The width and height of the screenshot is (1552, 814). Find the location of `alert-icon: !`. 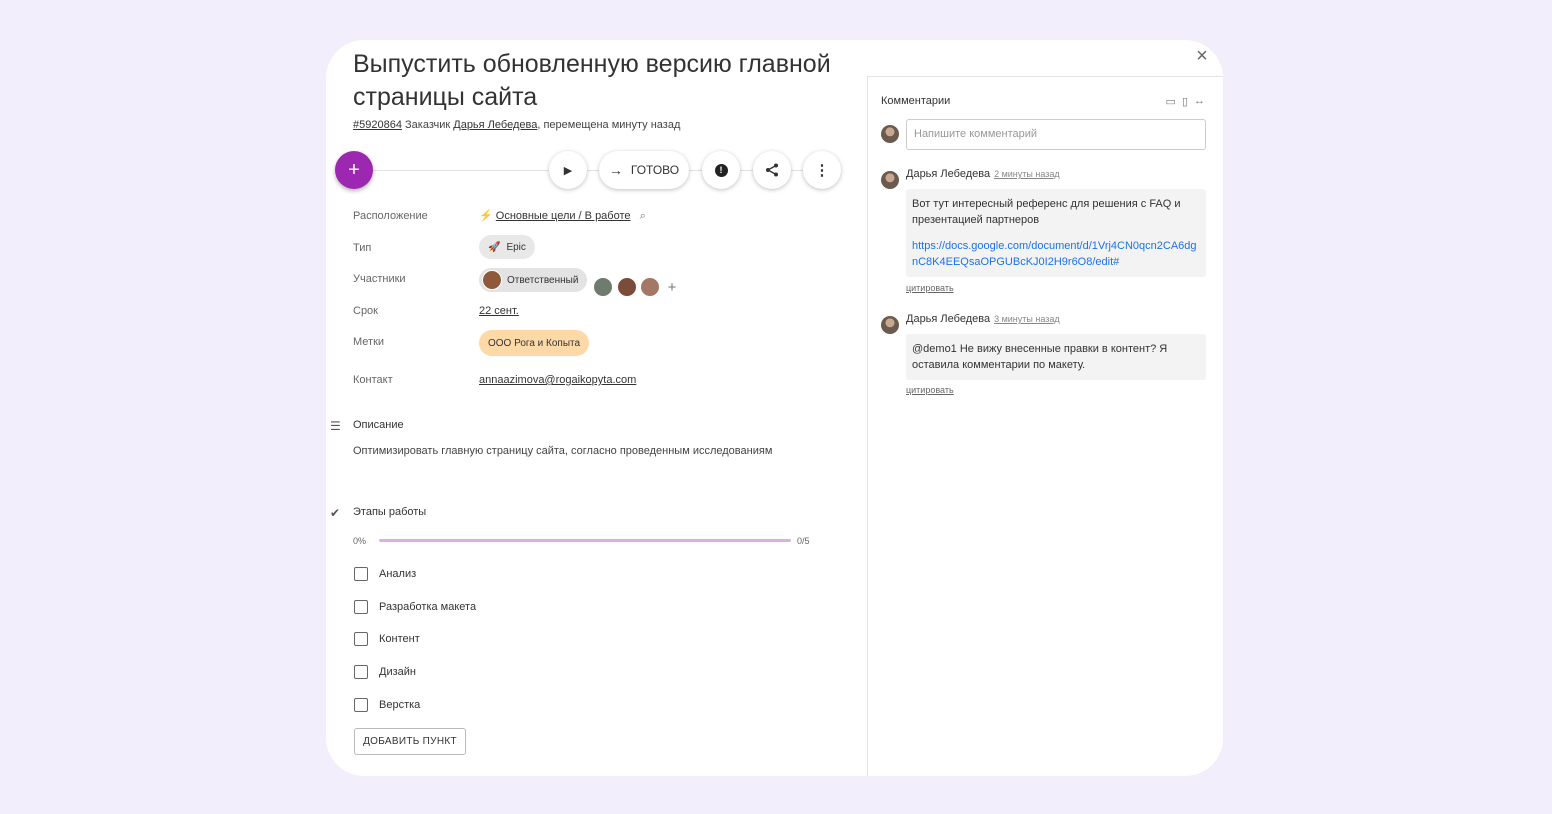

alert-icon: ! is located at coordinates (721, 170).